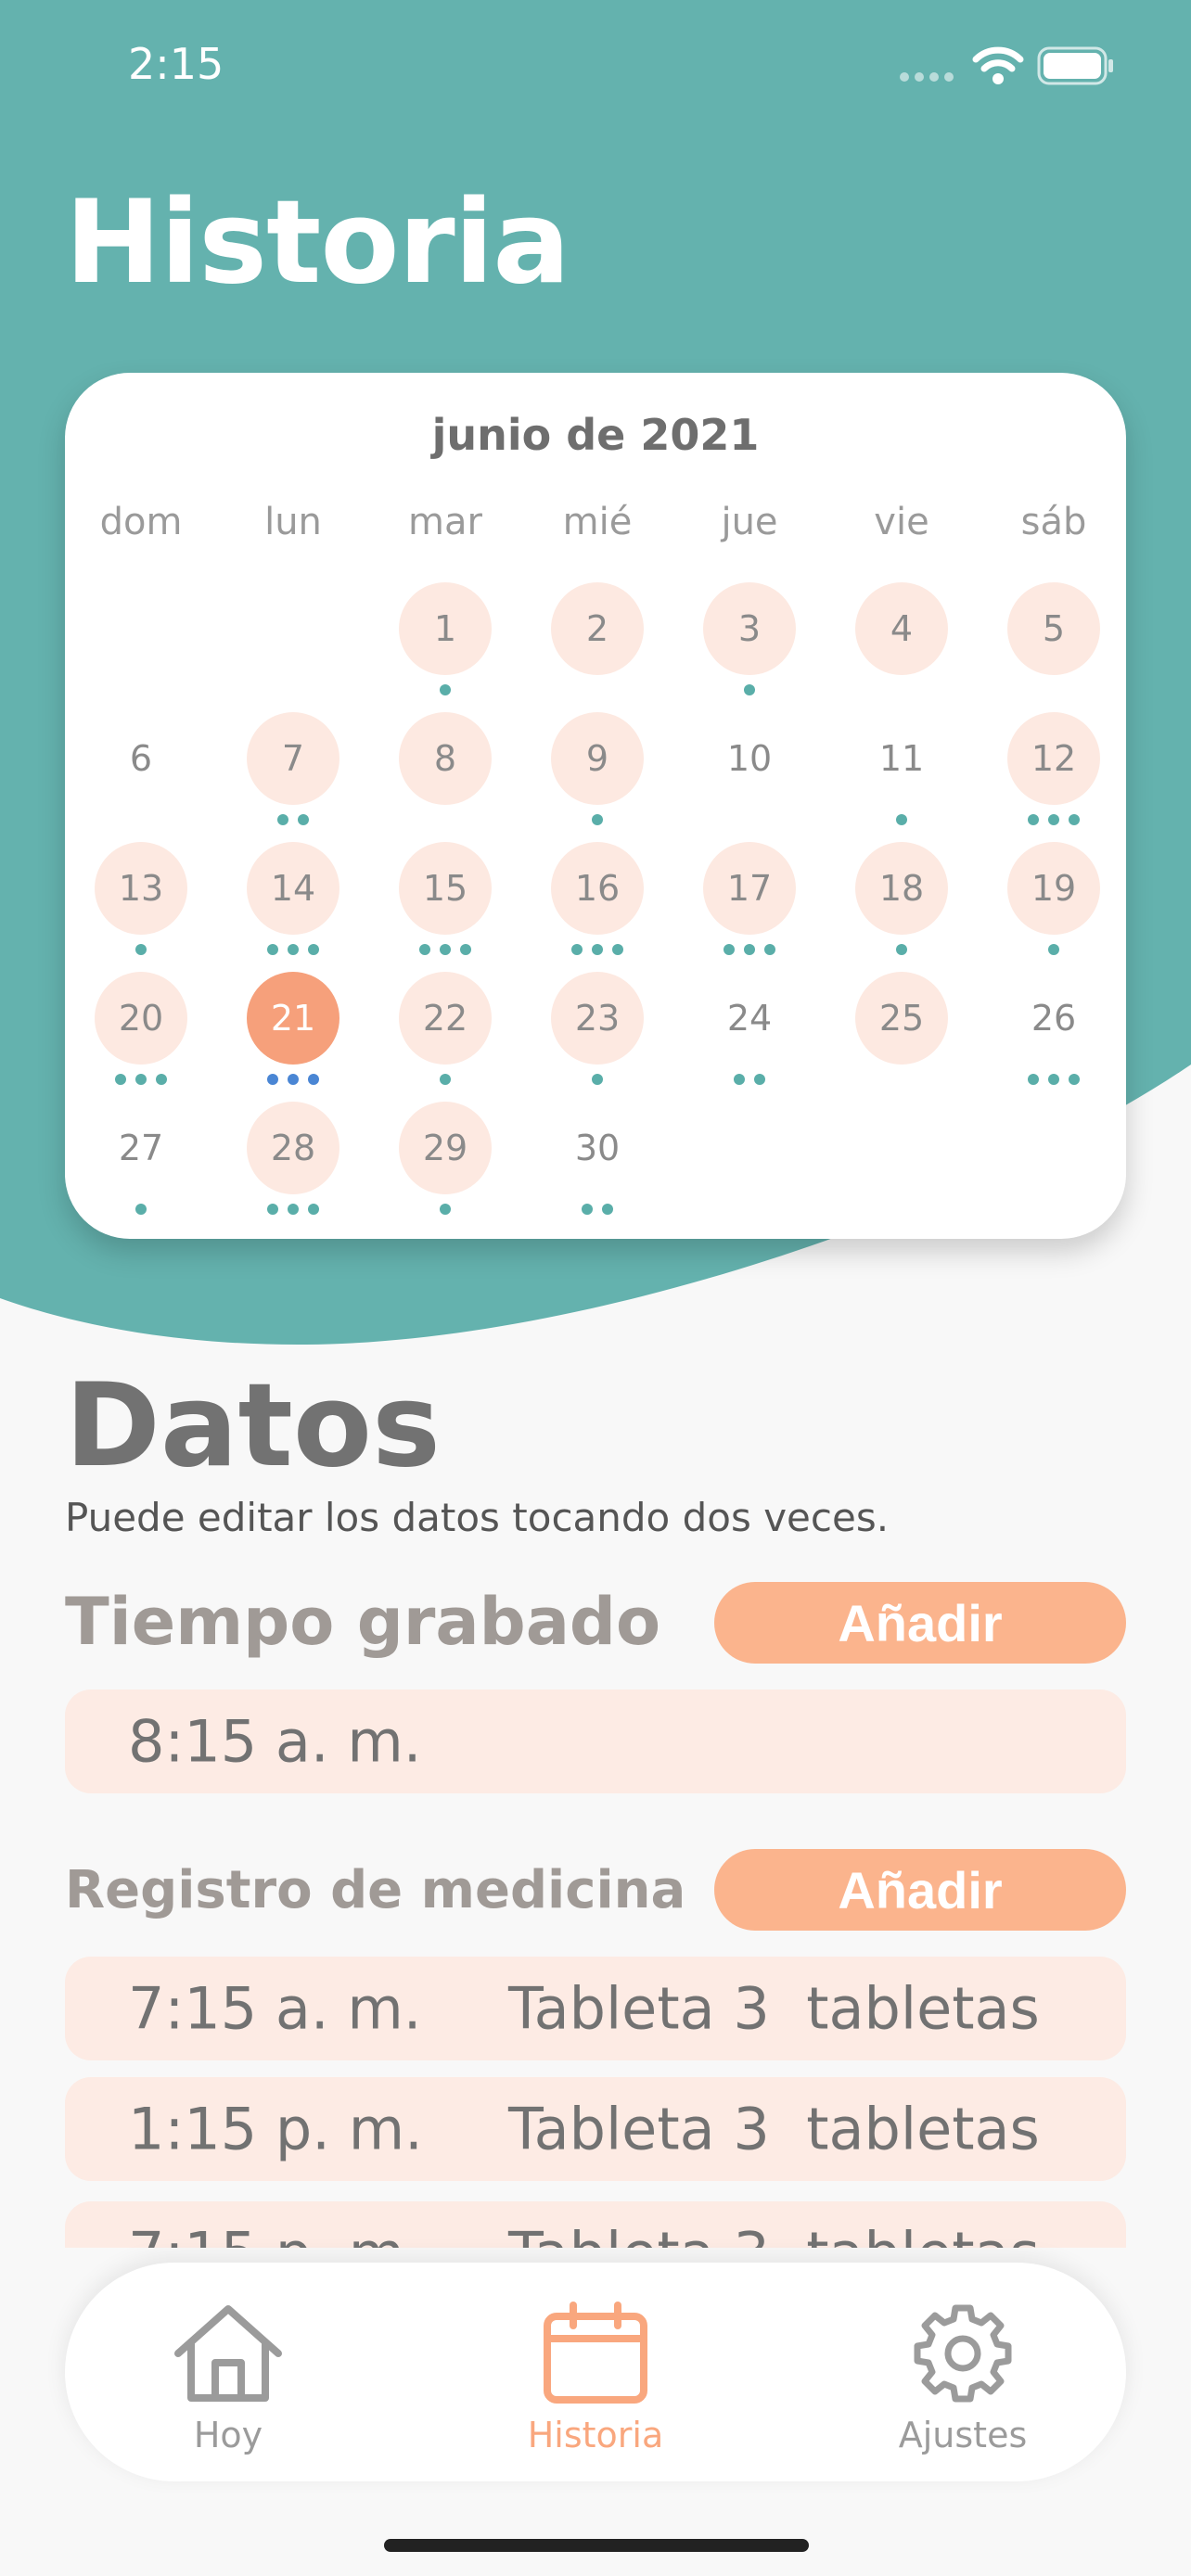  Describe the element at coordinates (141, 759) in the screenshot. I see `calendar-day: 6` at that location.